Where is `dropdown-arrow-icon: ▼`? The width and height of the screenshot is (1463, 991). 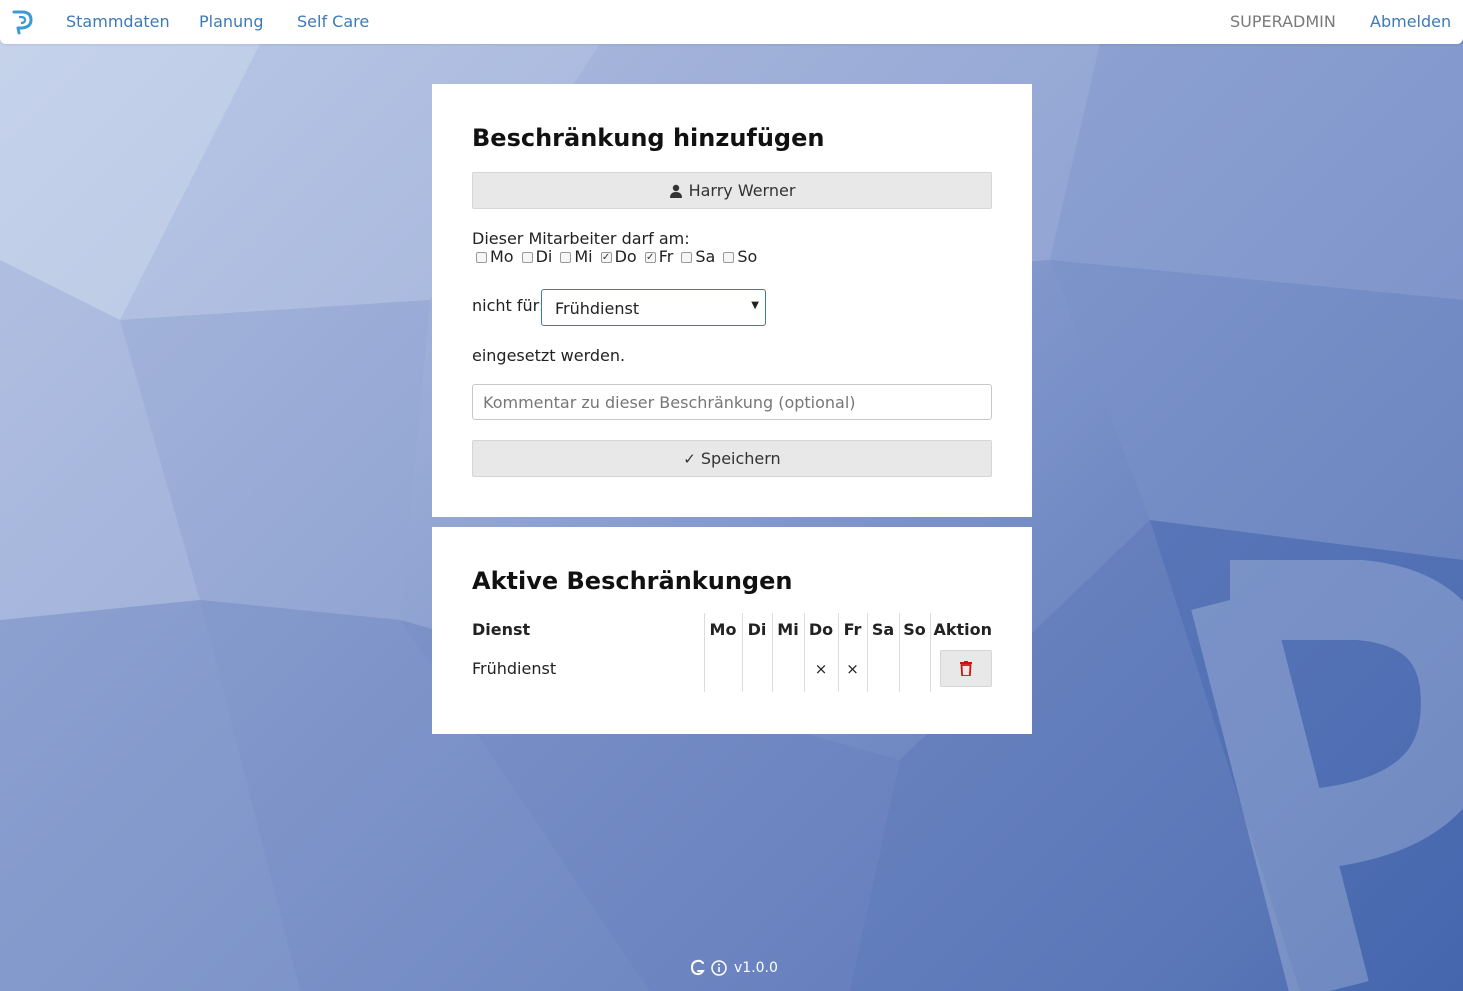
dropdown-arrow-icon: ▼ is located at coordinates (755, 305).